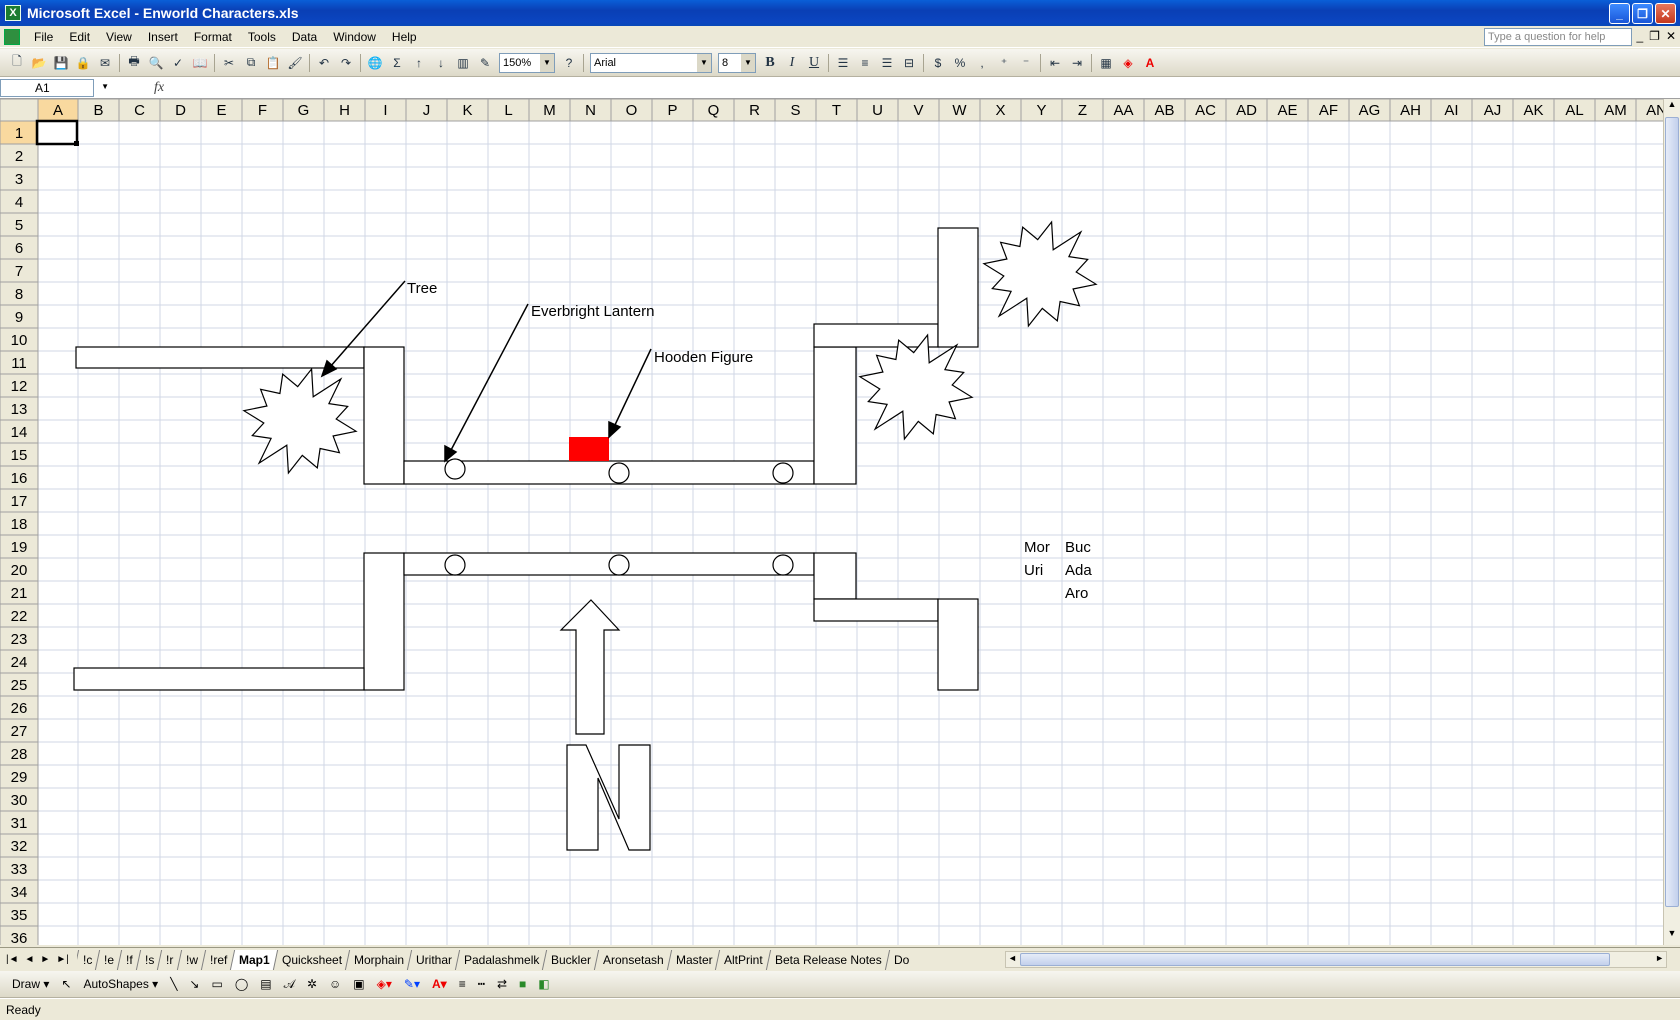 Image resolution: width=1680 pixels, height=1020 pixels. I want to click on last-sheet-icon: ►|, so click(62, 959).